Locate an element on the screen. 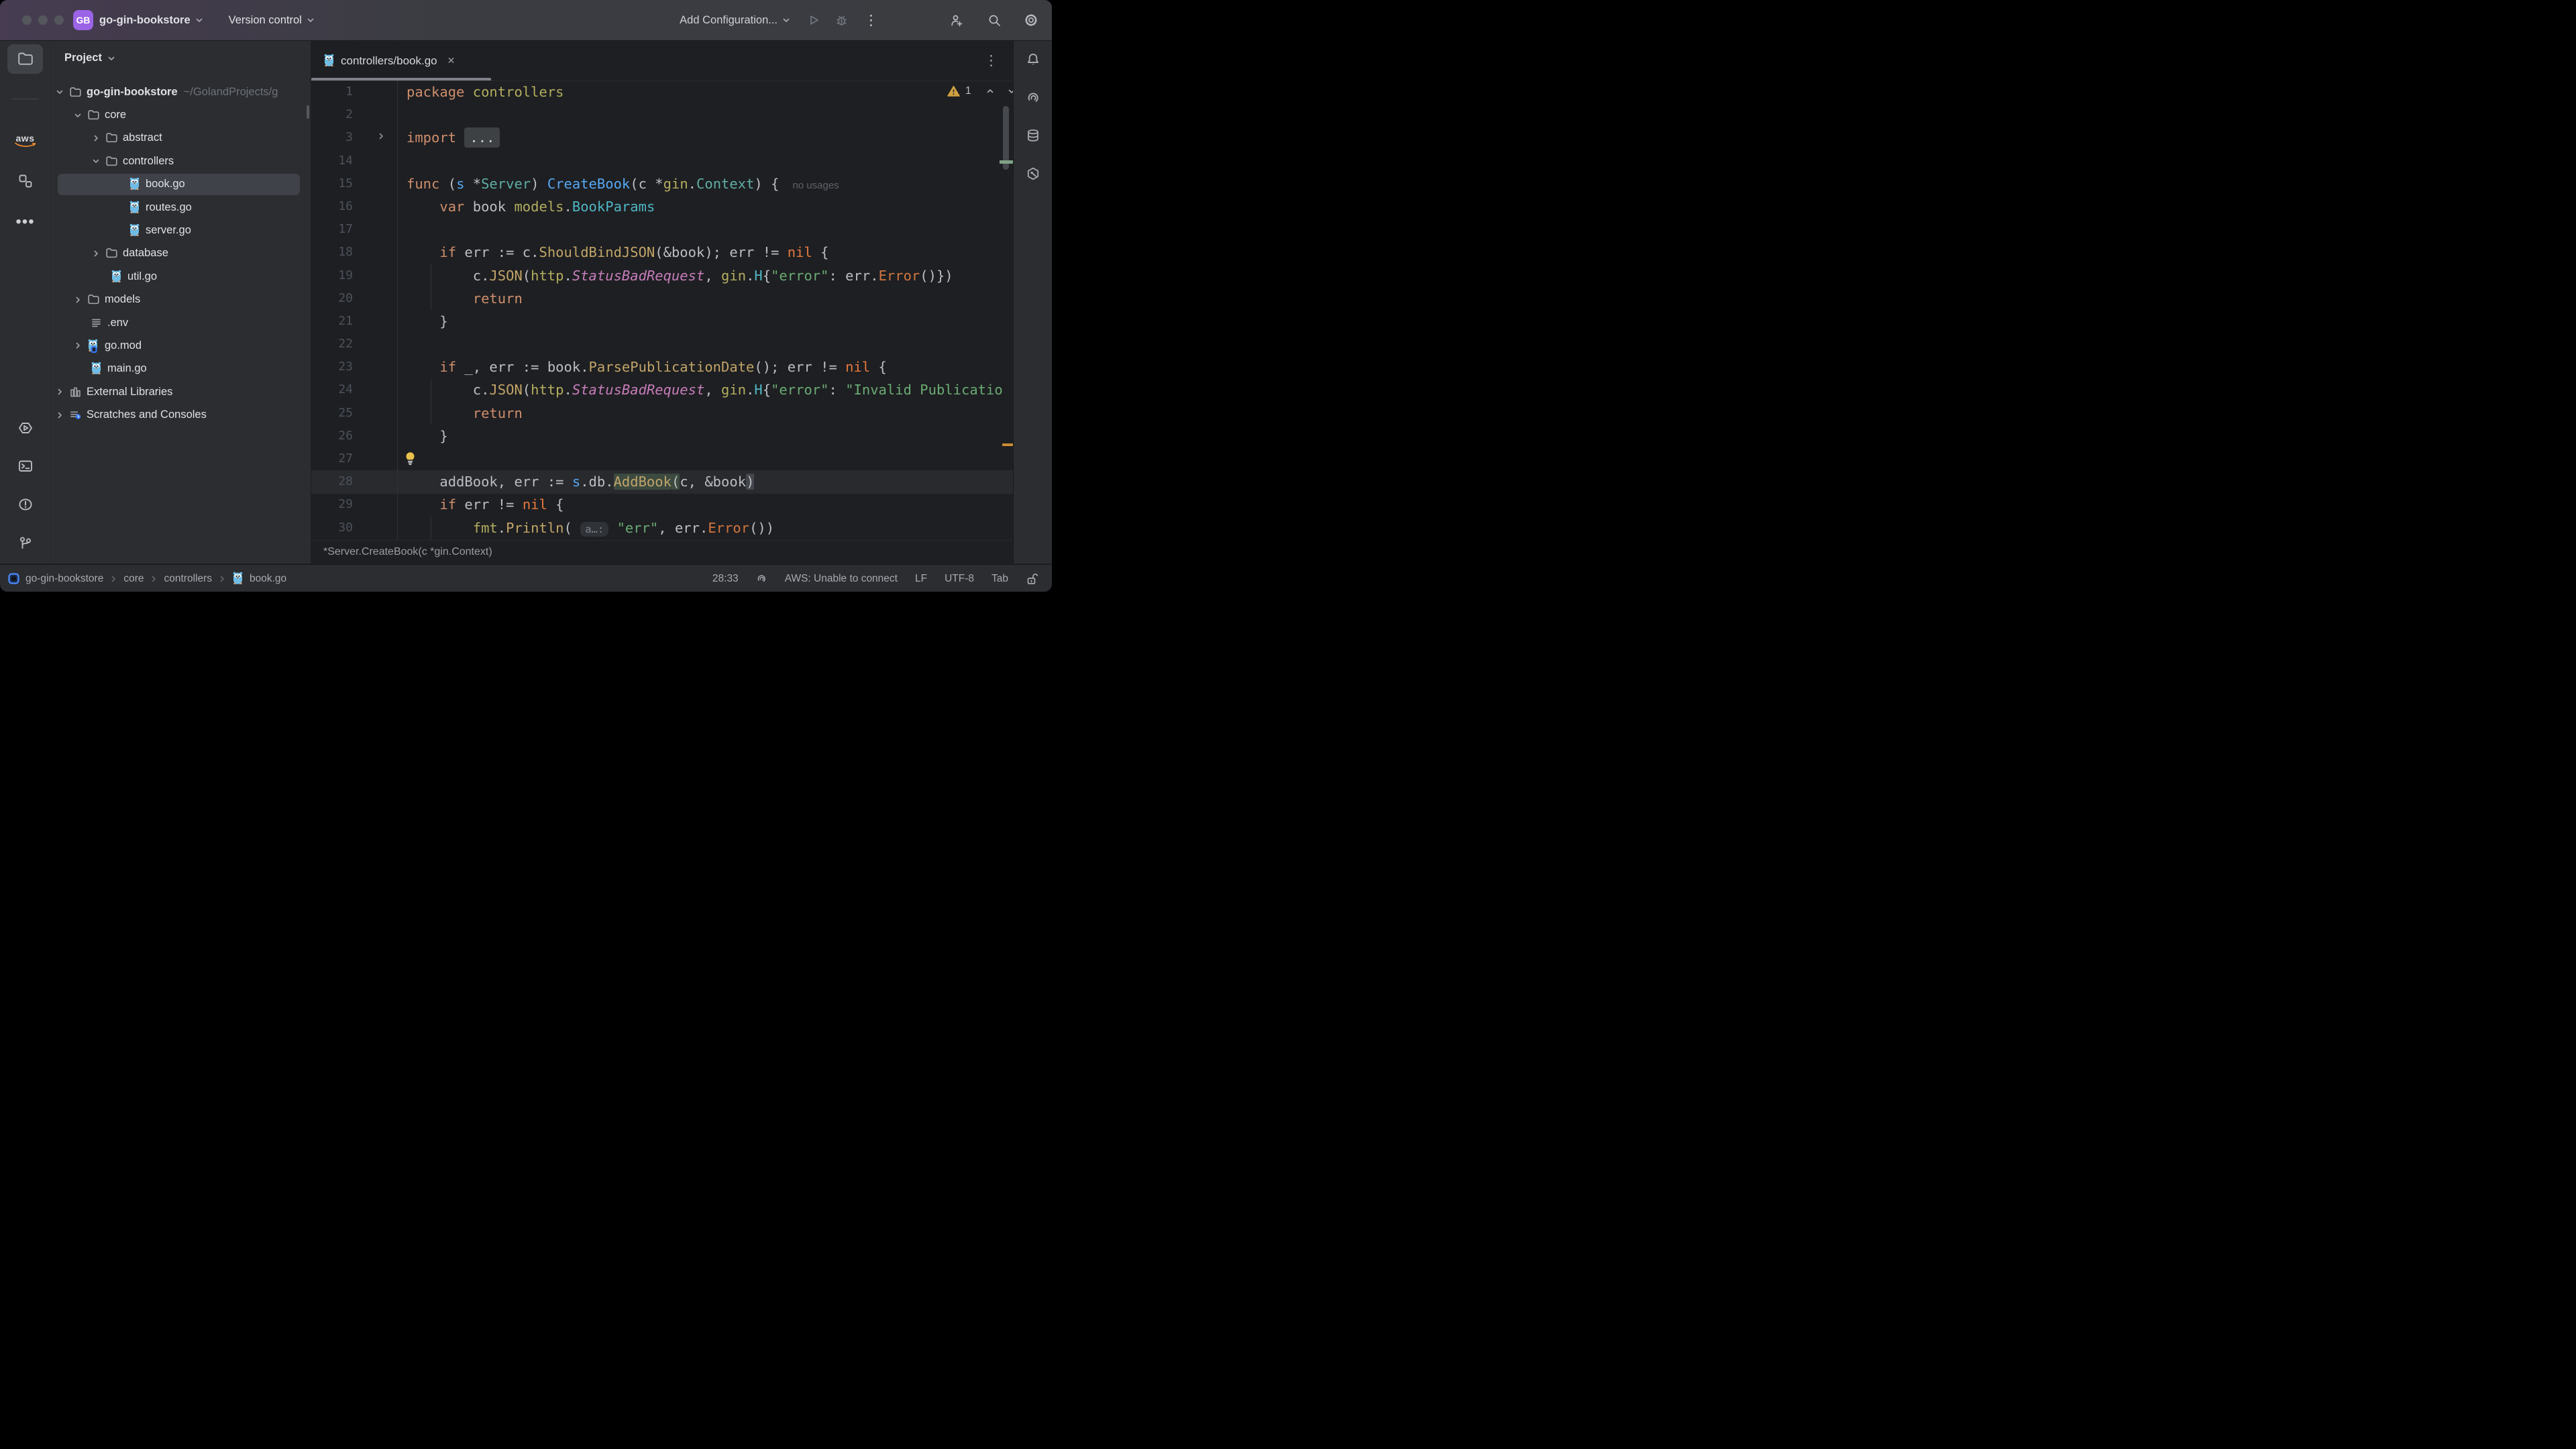 The width and height of the screenshot is (2576, 1449). code-line-26: } is located at coordinates (705, 436).